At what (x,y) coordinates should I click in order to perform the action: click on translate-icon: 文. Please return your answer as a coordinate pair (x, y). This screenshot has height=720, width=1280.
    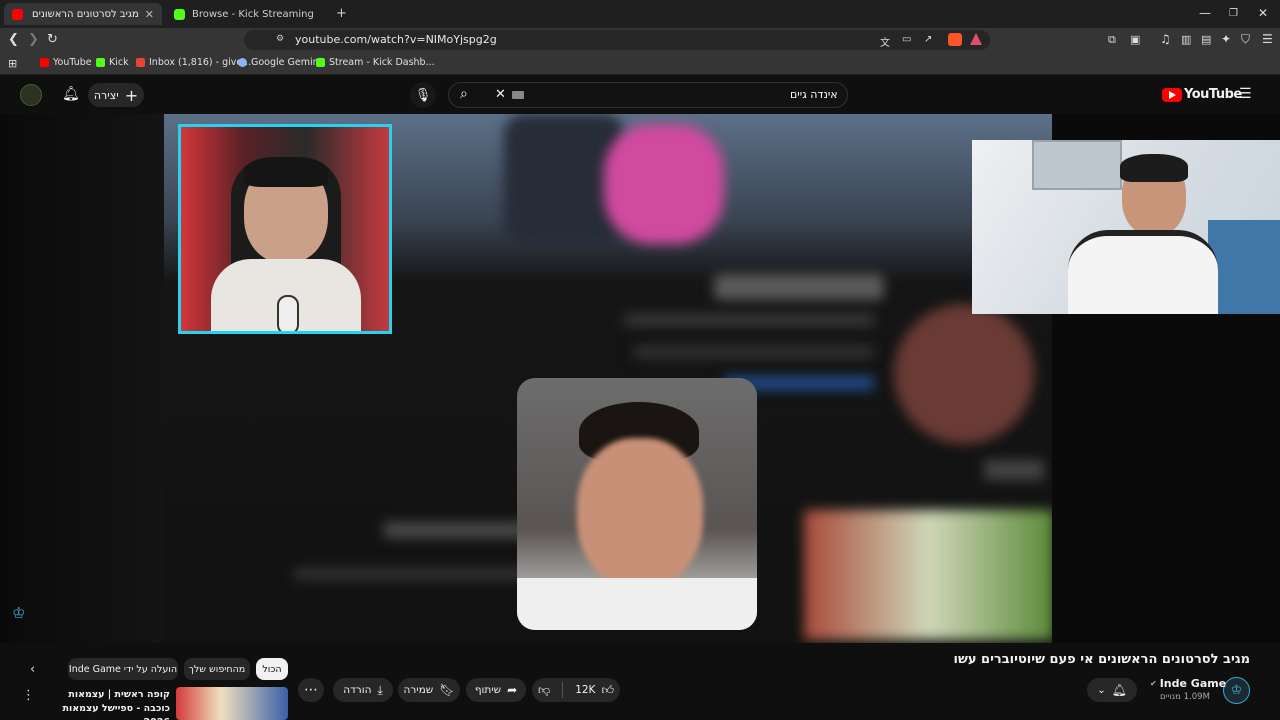
    Looking at the image, I should click on (885, 41).